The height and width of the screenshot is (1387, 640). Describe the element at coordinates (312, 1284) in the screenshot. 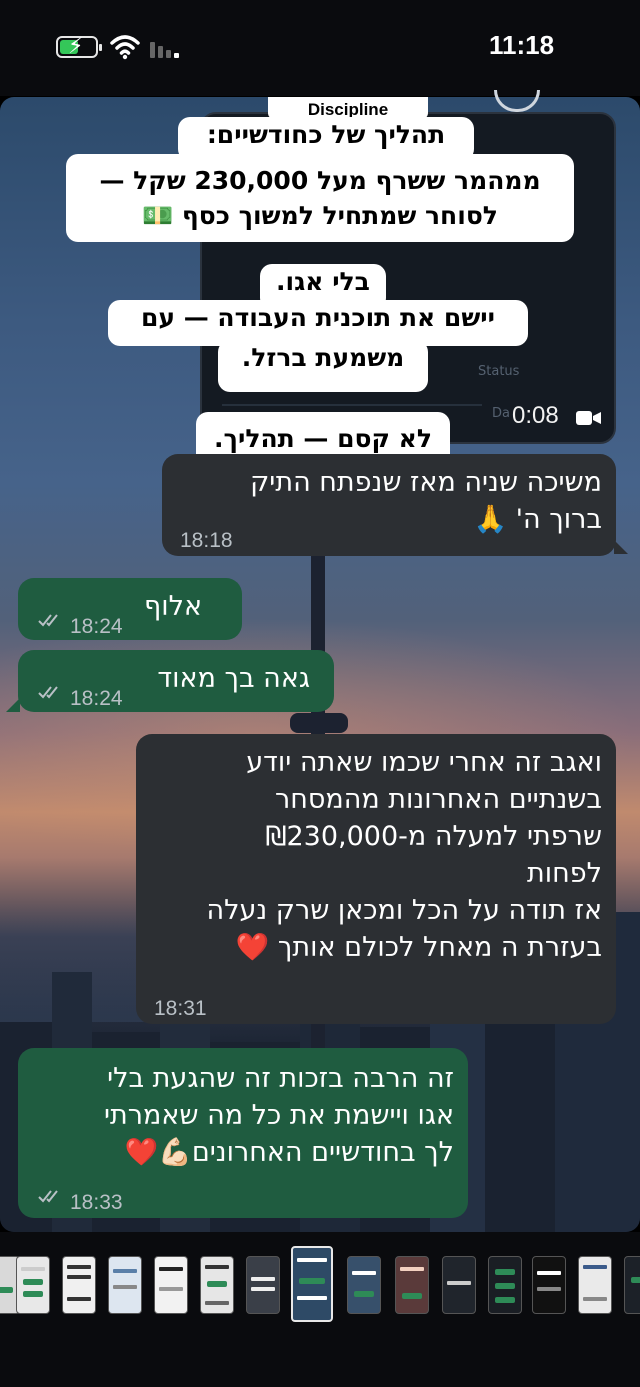

I see `story-thumbnail-active` at that location.